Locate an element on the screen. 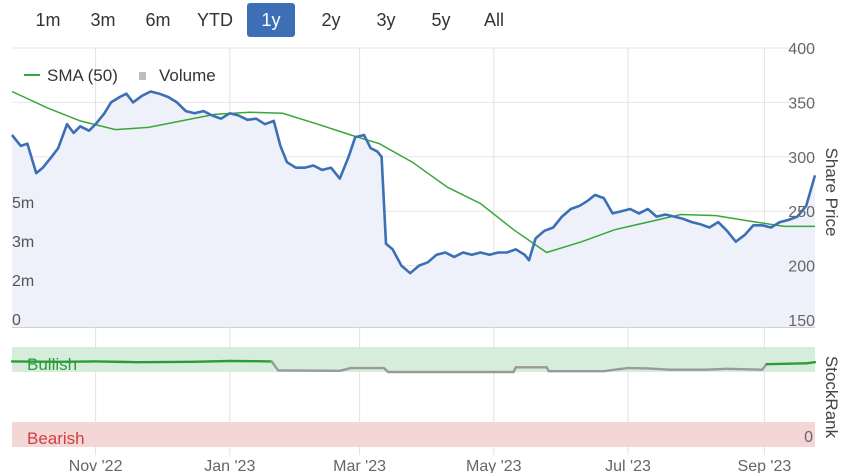 Image resolution: width=864 pixels, height=473 pixels. price-tick-label: 400 is located at coordinates (801, 49).